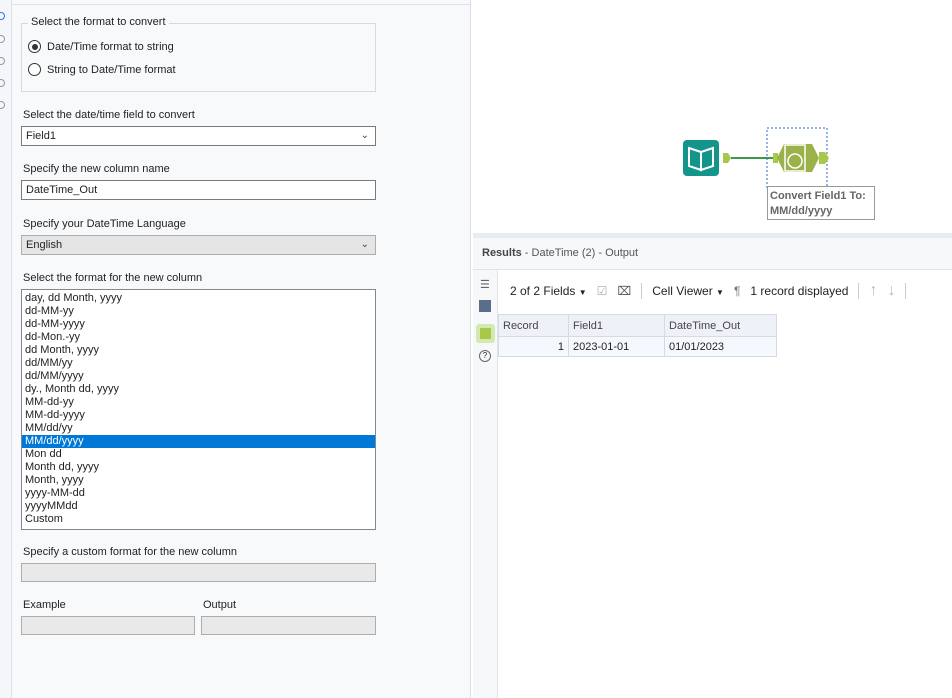 The height and width of the screenshot is (698, 952). Describe the element at coordinates (2, 16) in the screenshot. I see `gear-icon` at that location.